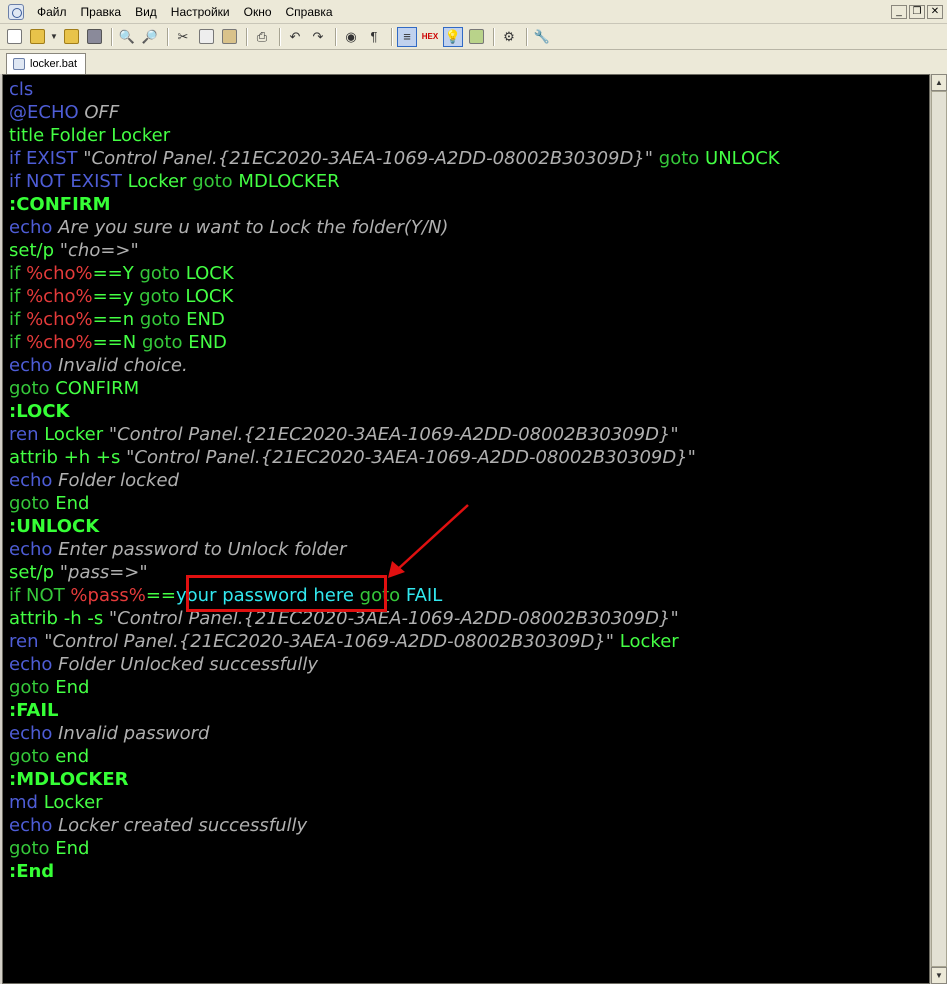  Describe the element at coordinates (453, 36) in the screenshot. I see `lightbulb-icon: 💡` at that location.